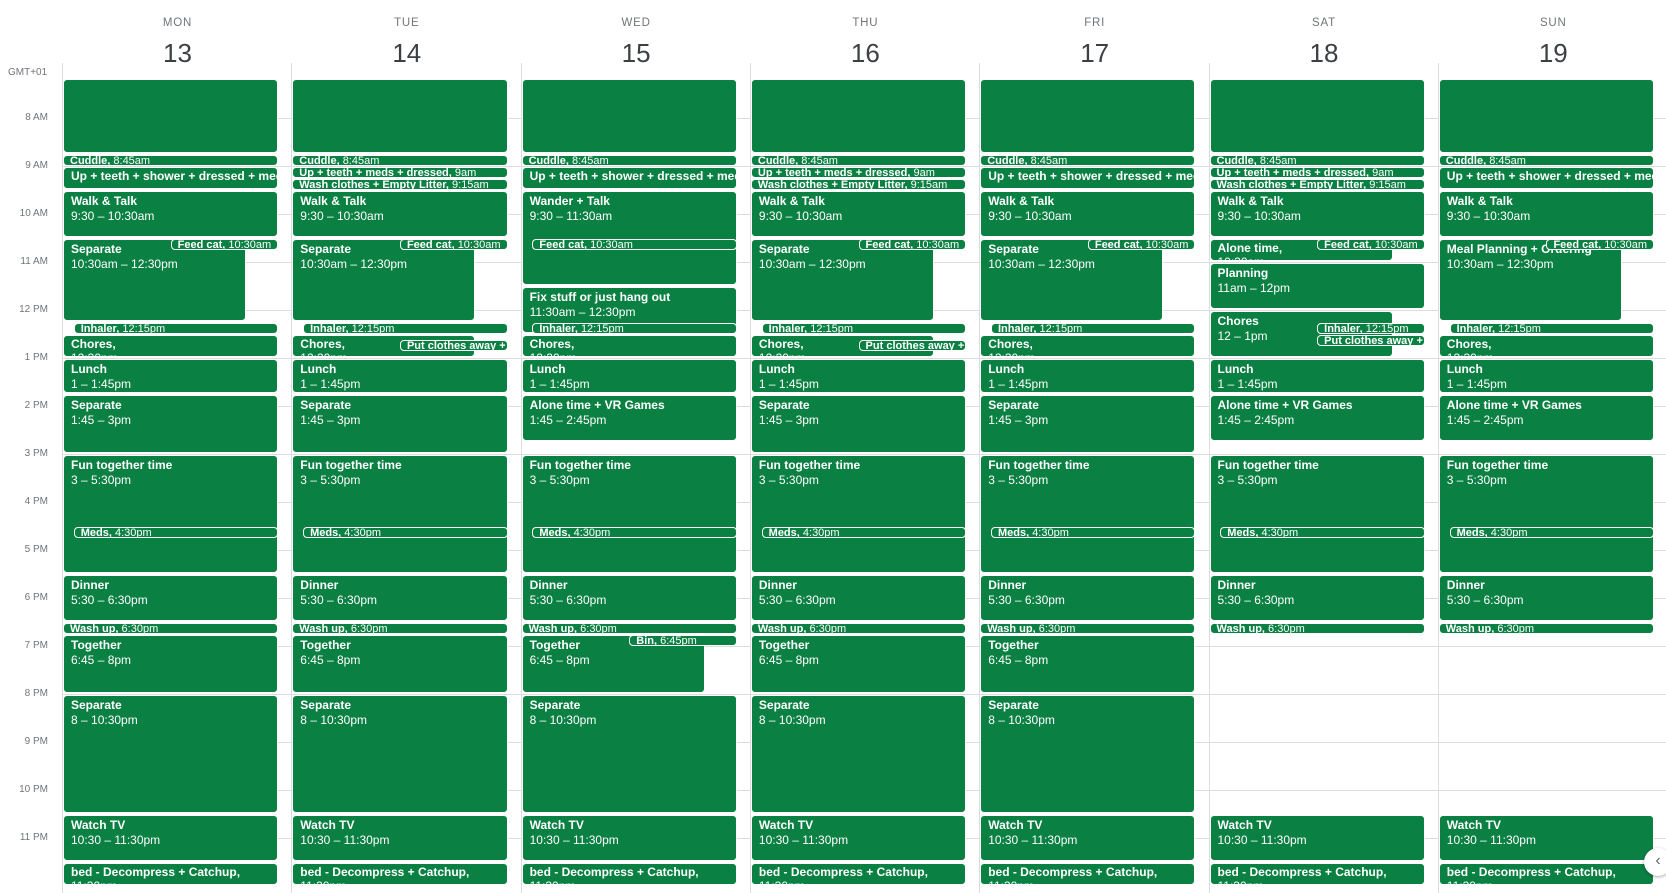 The height and width of the screenshot is (893, 1666). I want to click on day-header-sat: SAT 18, so click(1324, 41).